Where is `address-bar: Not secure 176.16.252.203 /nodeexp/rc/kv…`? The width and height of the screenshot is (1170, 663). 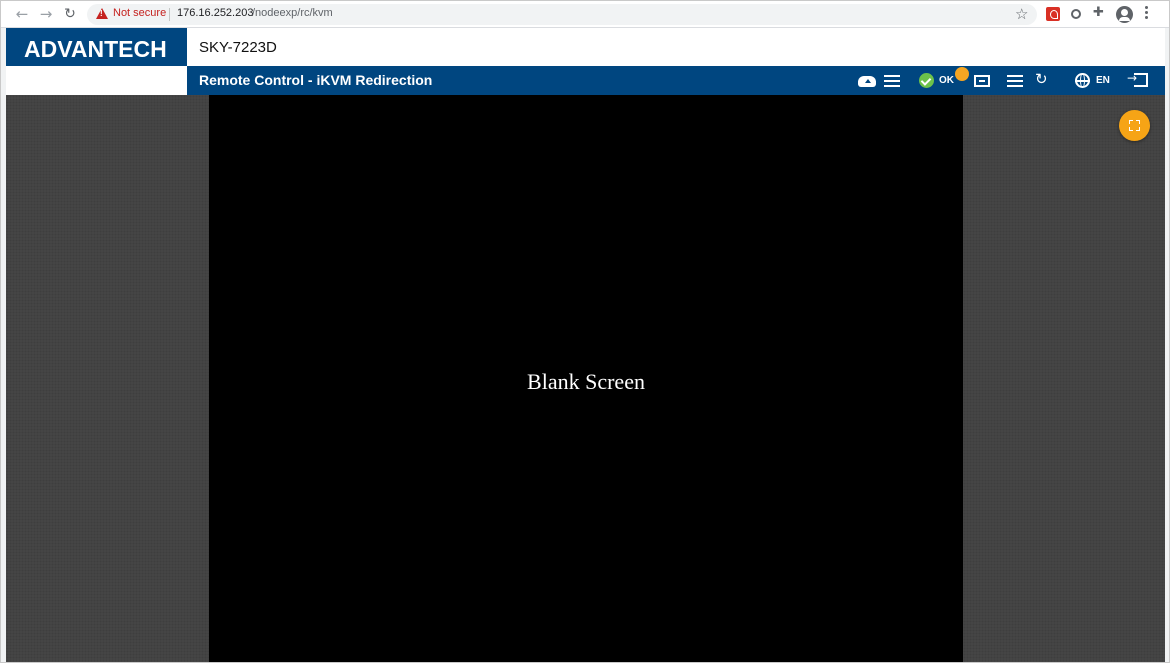 address-bar: Not secure 176.16.252.203 /nodeexp/rc/kv… is located at coordinates (562, 14).